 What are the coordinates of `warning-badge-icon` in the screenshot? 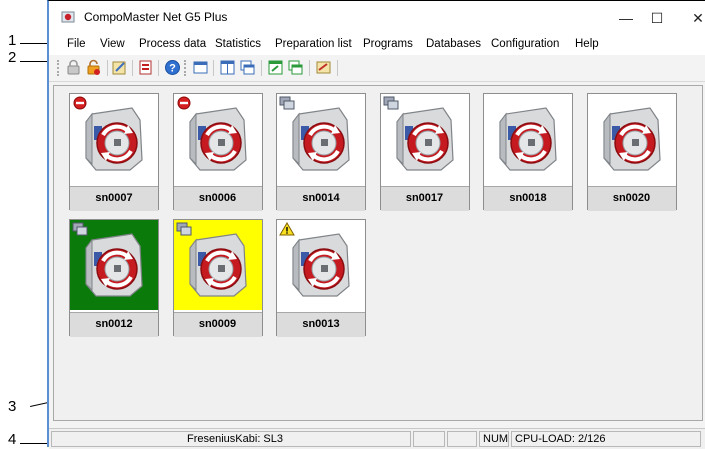 It's located at (287, 229).